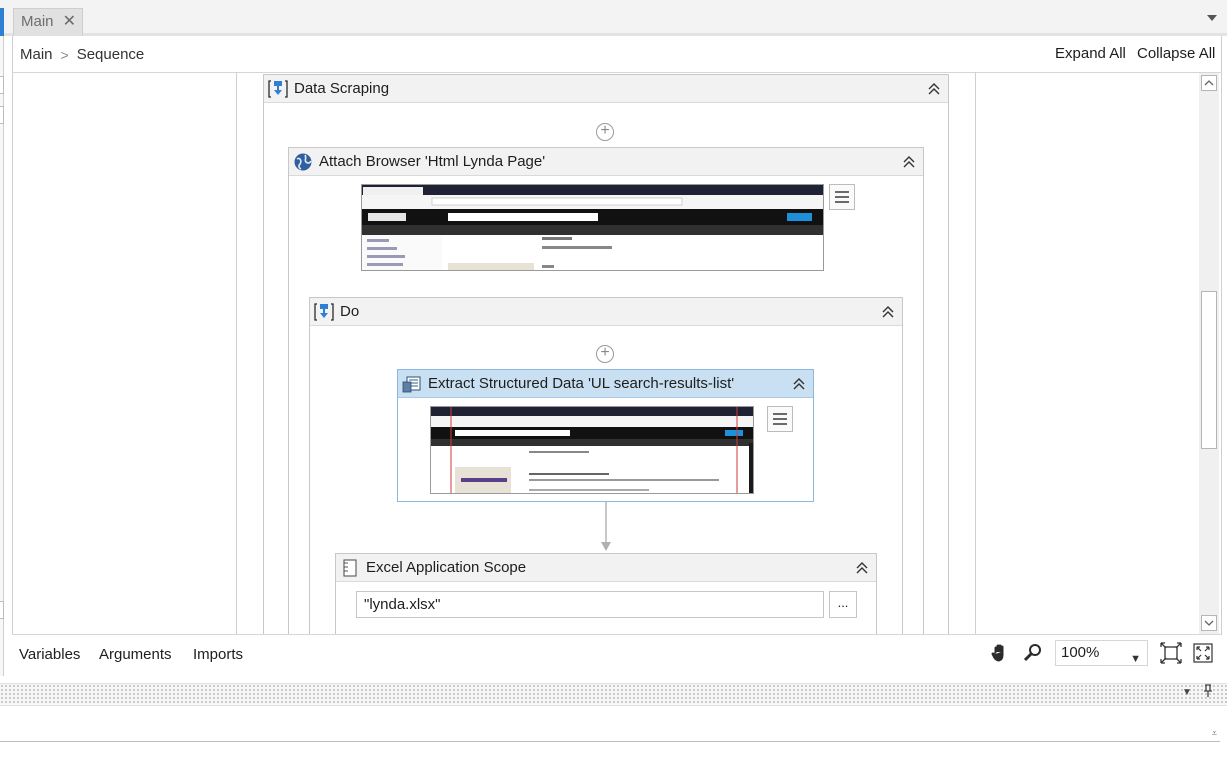 Image resolution: width=1227 pixels, height=767 pixels. What do you see at coordinates (303, 162) in the screenshot?
I see `globe-icon` at bounding box center [303, 162].